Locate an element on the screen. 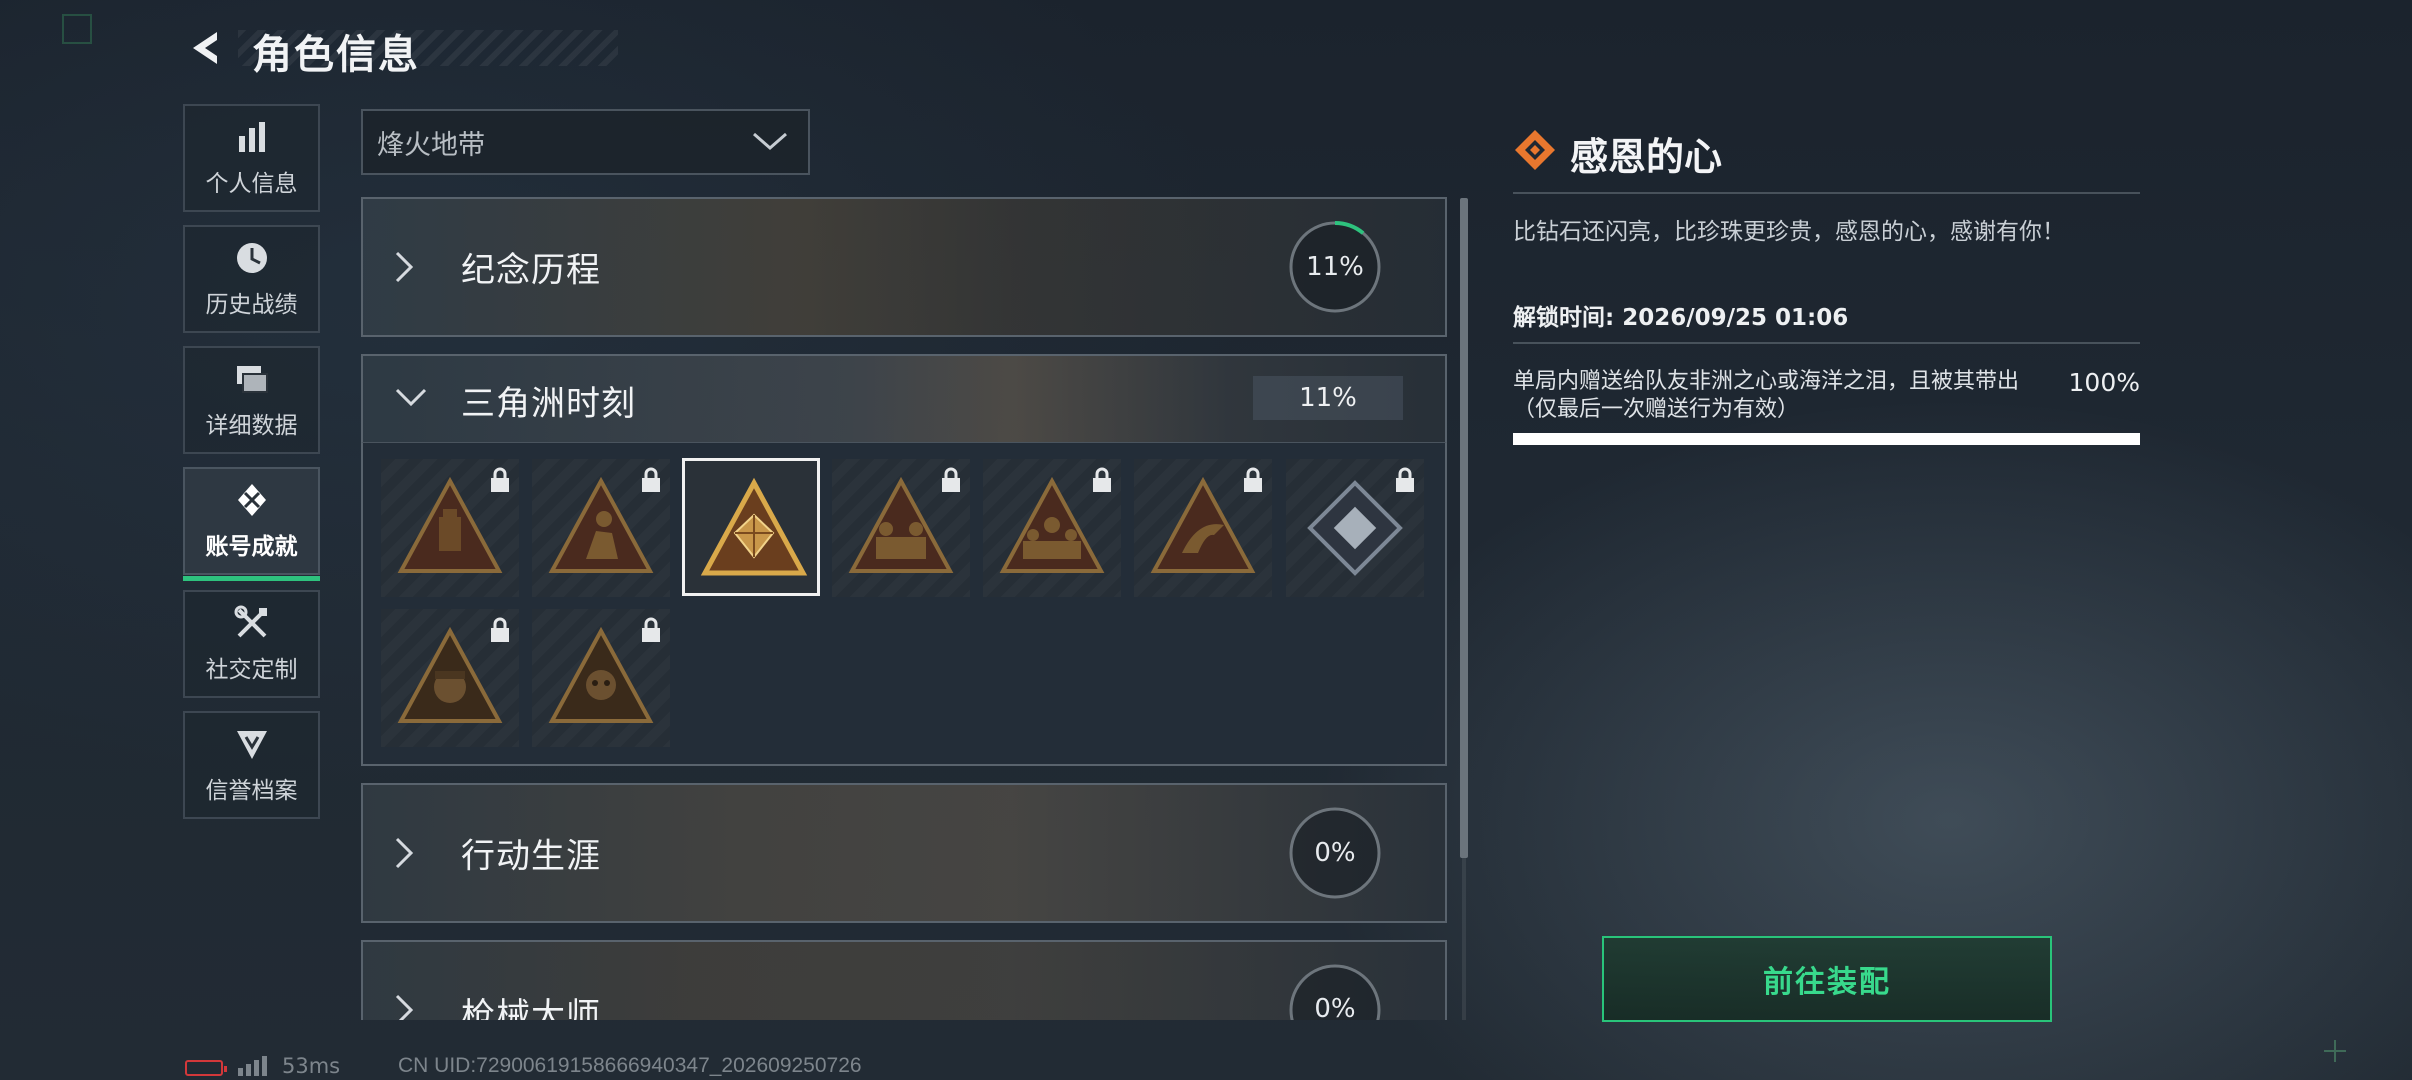 Image resolution: width=2412 pixels, height=1080 pixels. user-uid: CN UID:72900619158666940347_202609250726 is located at coordinates (630, 1065).